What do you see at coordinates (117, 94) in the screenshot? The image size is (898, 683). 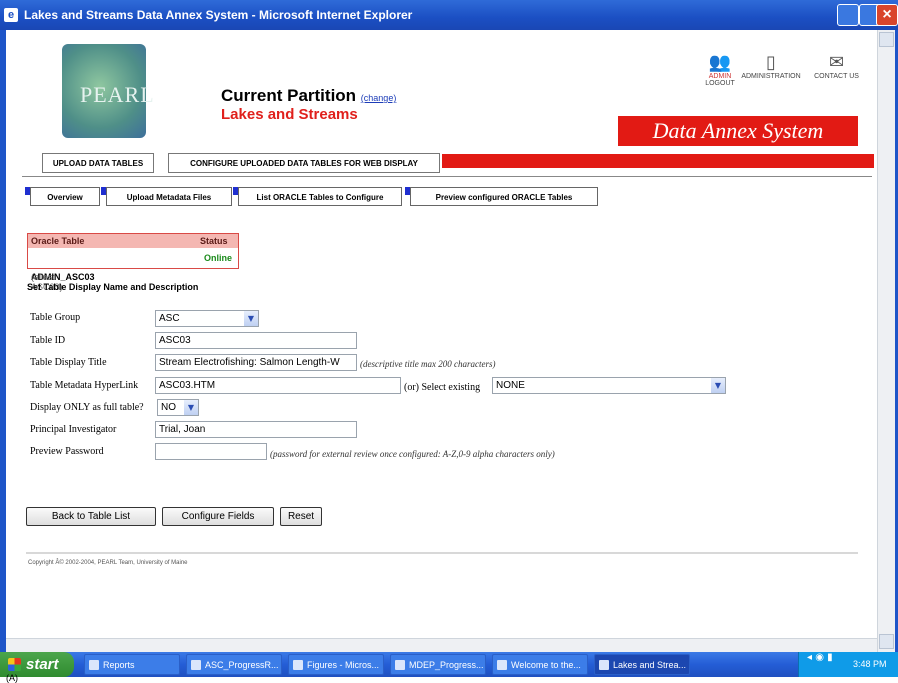 I see `logo-text: PEARL` at bounding box center [117, 94].